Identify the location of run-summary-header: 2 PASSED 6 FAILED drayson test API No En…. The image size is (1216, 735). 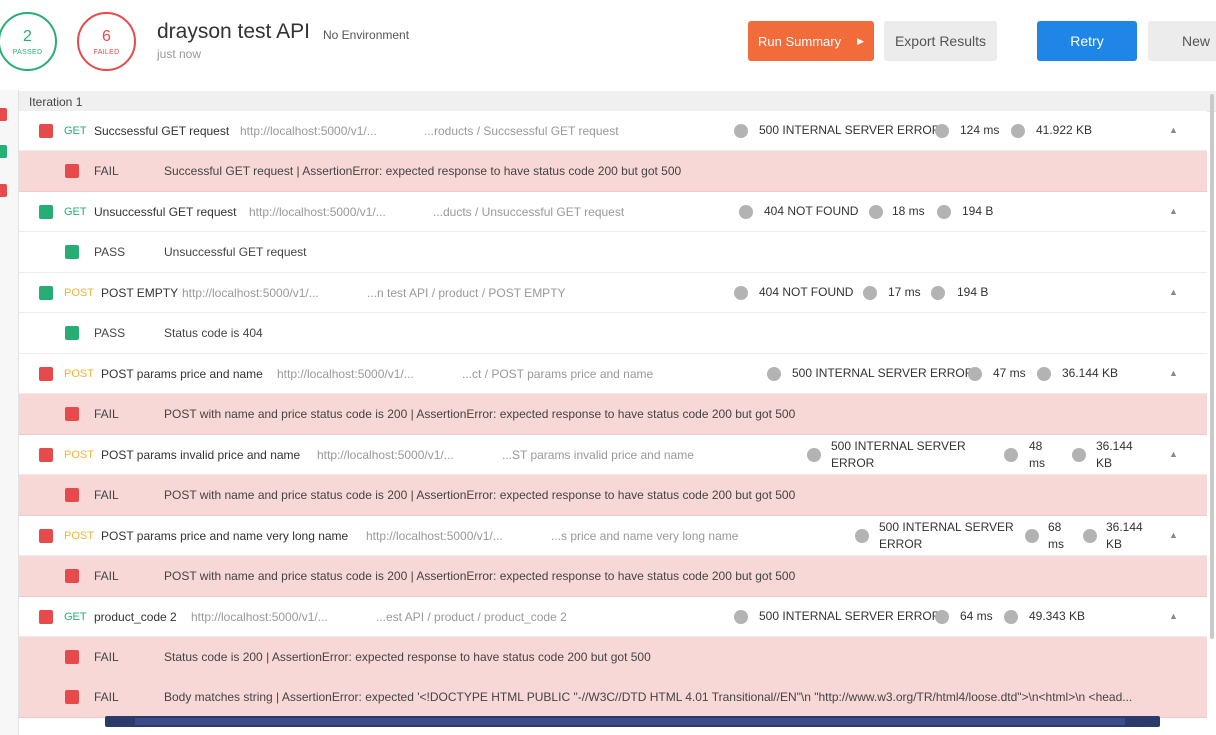
(608, 45).